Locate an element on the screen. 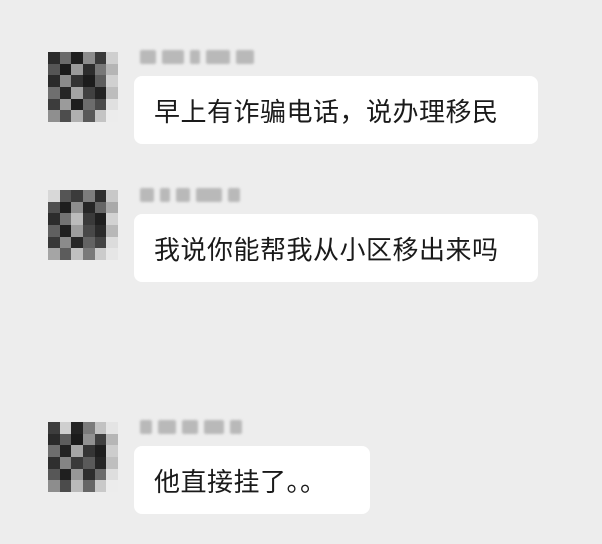  message-bubble: 我说你能帮我从小区移出来吗 is located at coordinates (336, 248).